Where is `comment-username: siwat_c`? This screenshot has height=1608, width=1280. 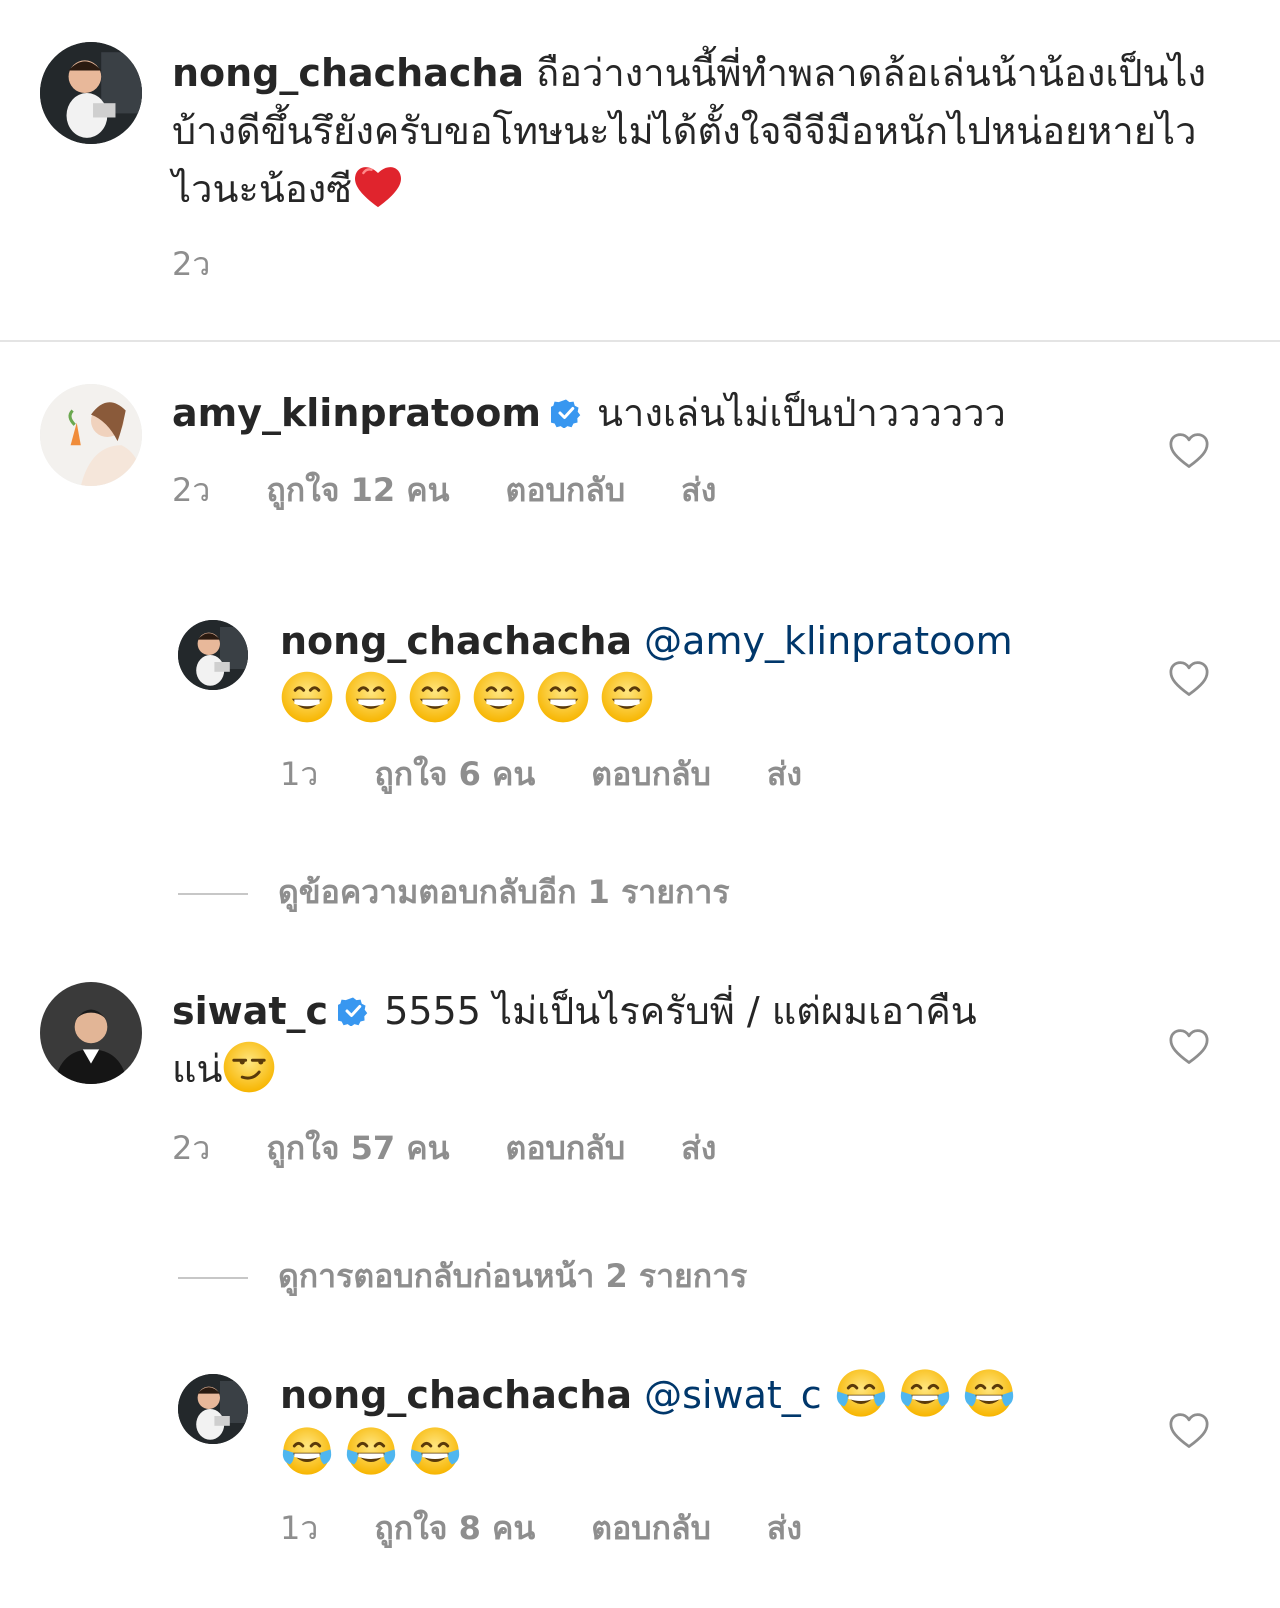
comment-username: siwat_c is located at coordinates (250, 1011).